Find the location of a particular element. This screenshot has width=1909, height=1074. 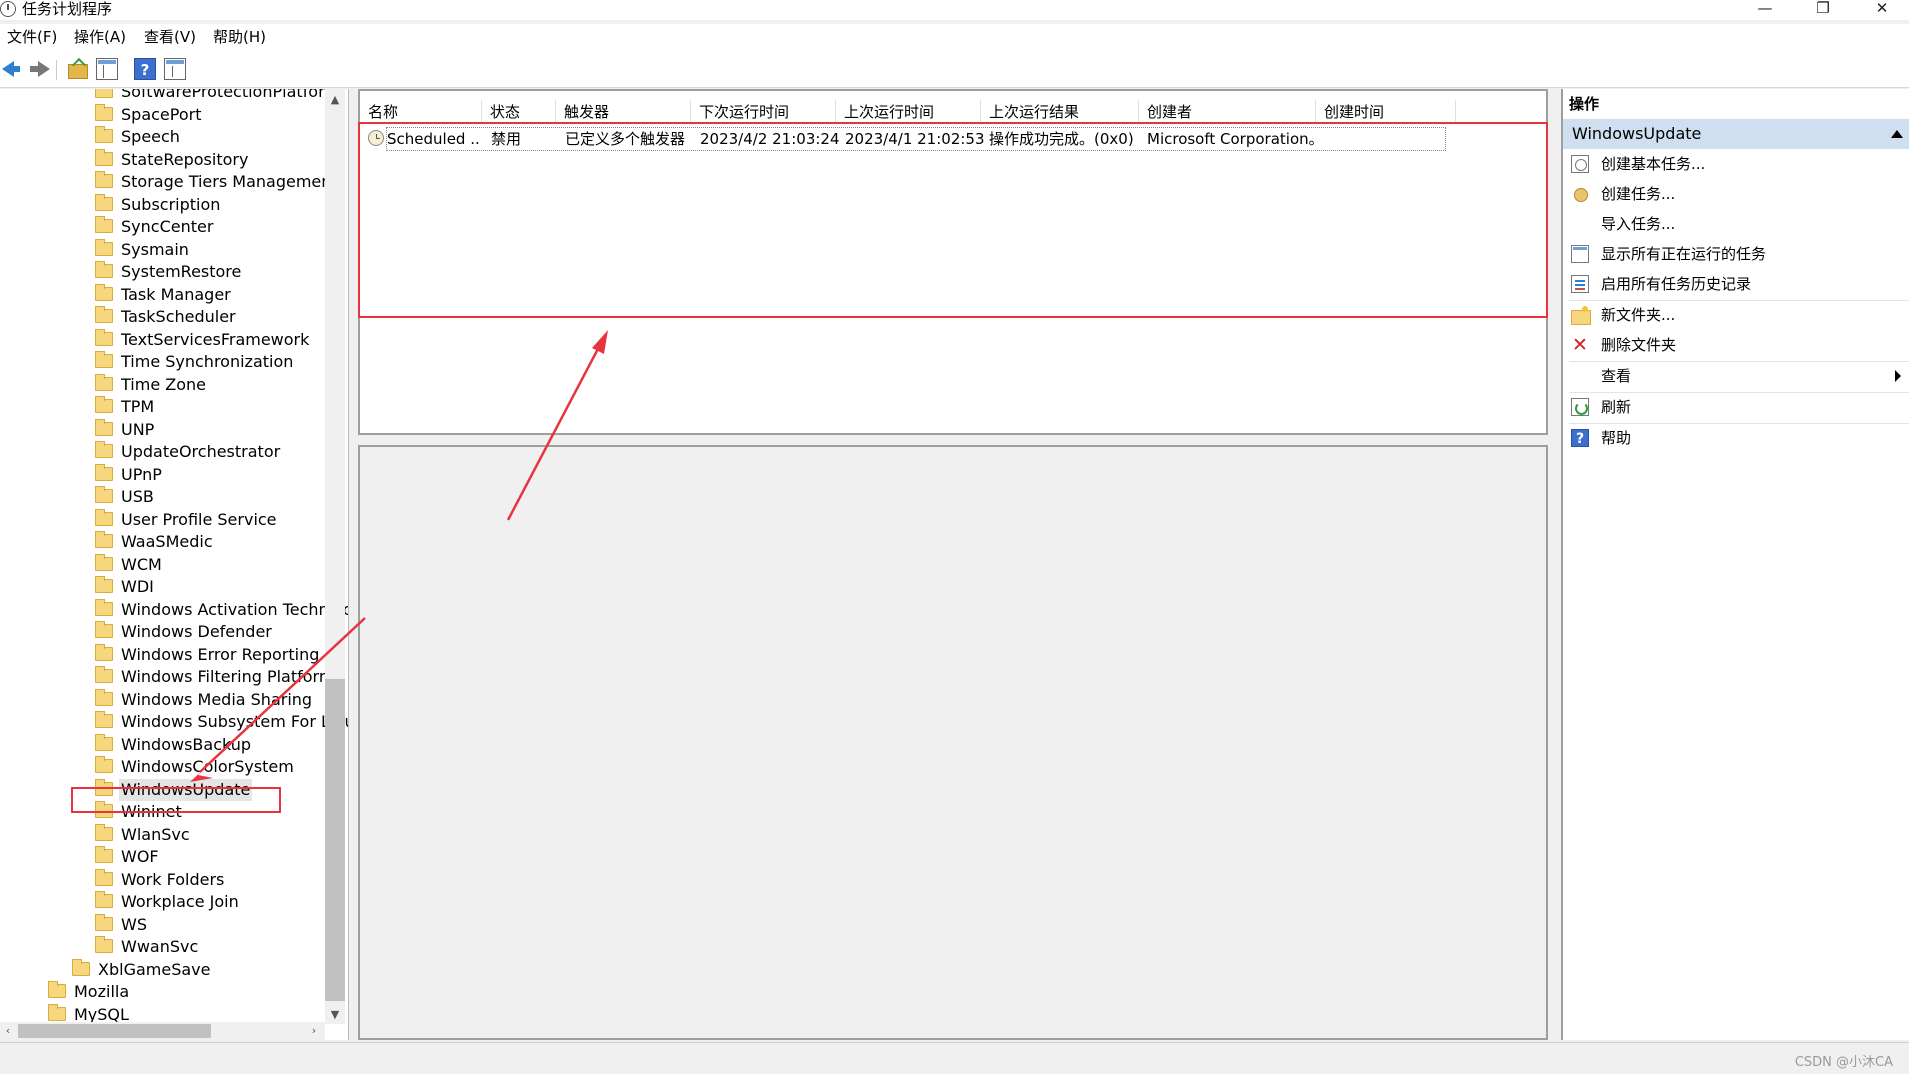

action-show-running-tasks: 显示所有正在运行的任务 is located at coordinates (1736, 255).